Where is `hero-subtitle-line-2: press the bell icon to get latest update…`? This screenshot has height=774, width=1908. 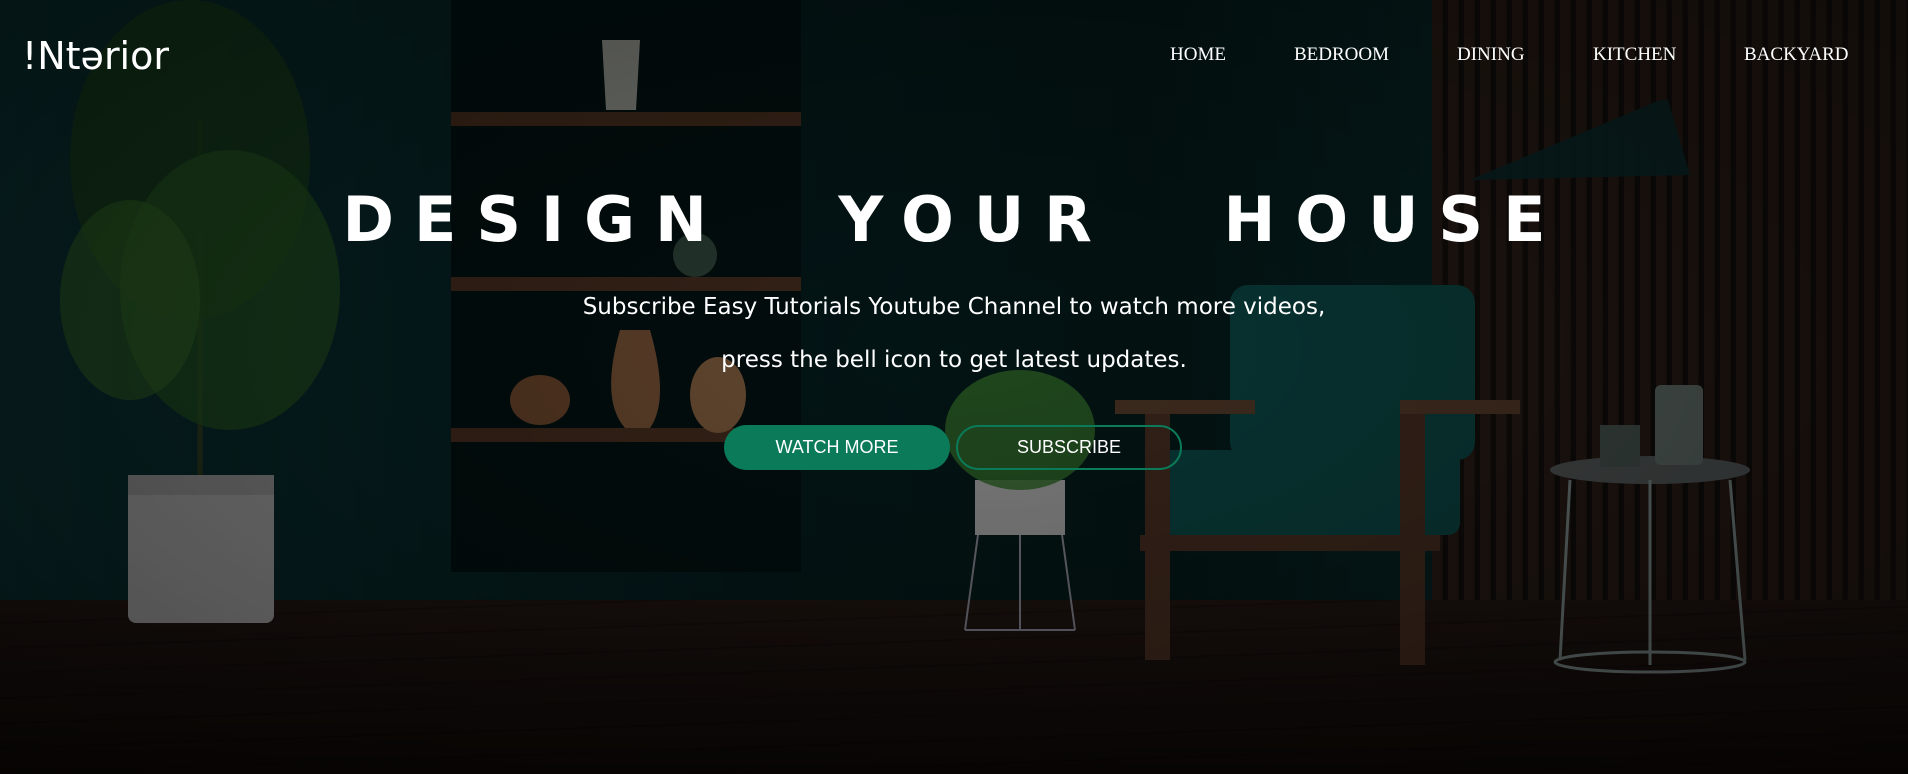 hero-subtitle-line-2: press the bell icon to get latest update… is located at coordinates (954, 360).